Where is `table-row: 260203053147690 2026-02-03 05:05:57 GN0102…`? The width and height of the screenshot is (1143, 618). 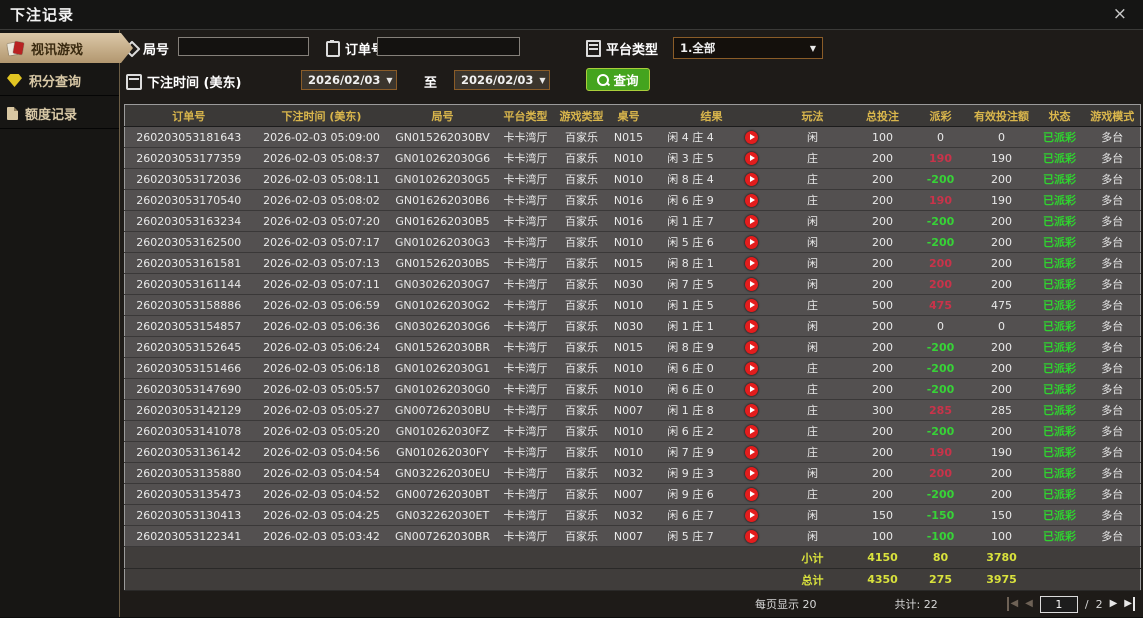
table-row: 260203053147690 2026-02-03 05:05:57 GN0102… is located at coordinates (632, 389).